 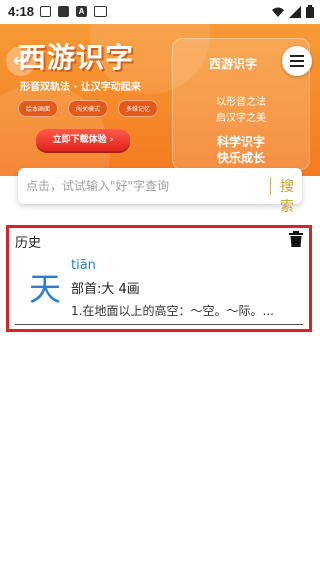 What do you see at coordinates (63, 11) in the screenshot?
I see `app-icon` at bounding box center [63, 11].